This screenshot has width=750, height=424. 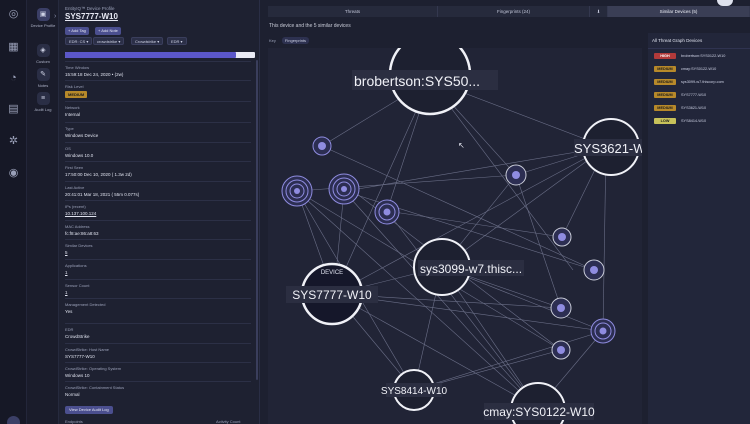 I want to click on tag-dropdown: EDR ▾, so click(x=177, y=41).